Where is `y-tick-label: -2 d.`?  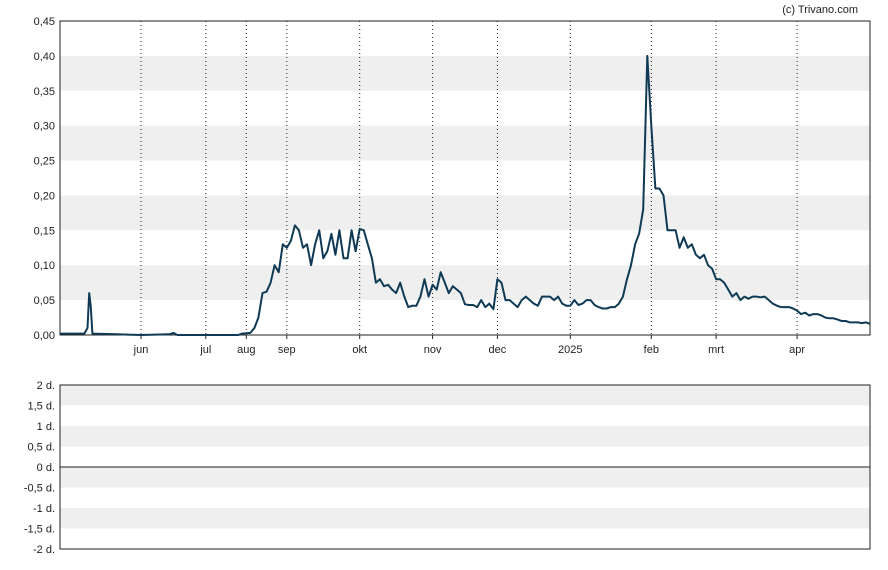 y-tick-label: -2 d. is located at coordinates (44, 550).